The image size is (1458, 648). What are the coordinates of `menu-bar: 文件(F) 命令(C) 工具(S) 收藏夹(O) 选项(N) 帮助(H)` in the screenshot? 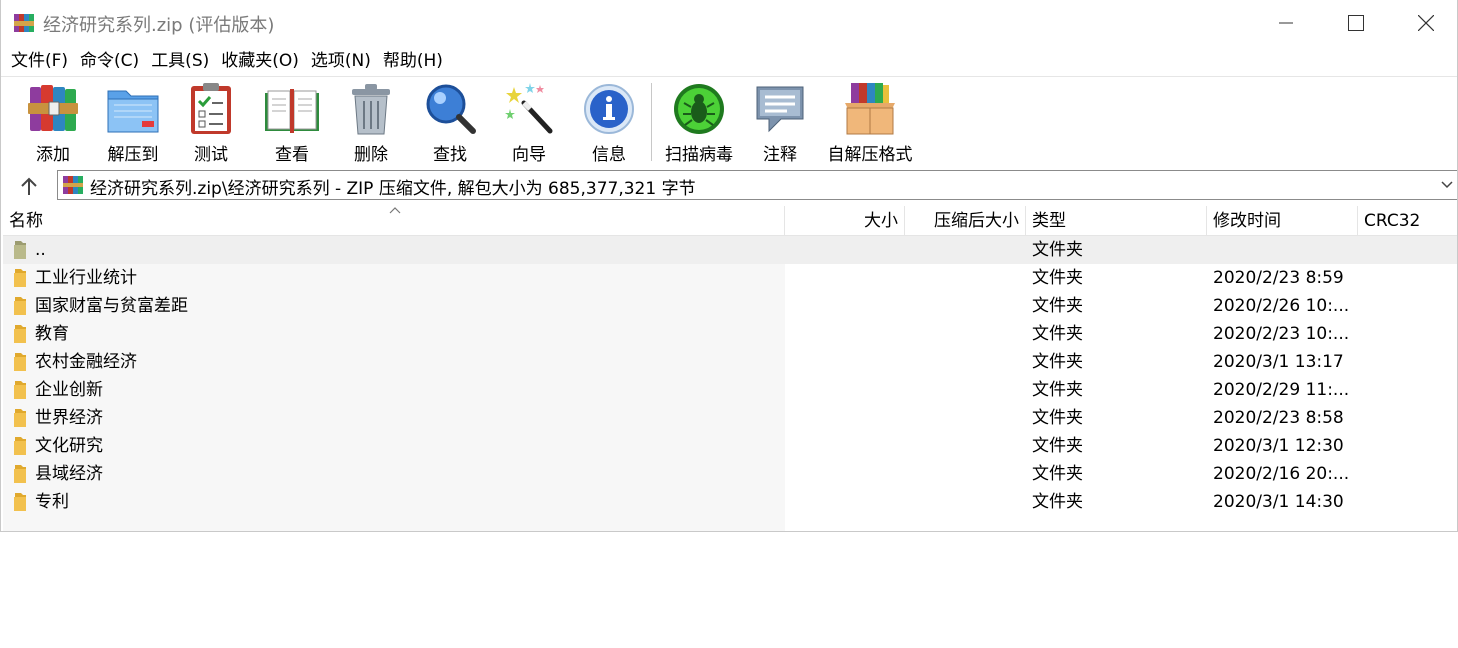 It's located at (729, 61).